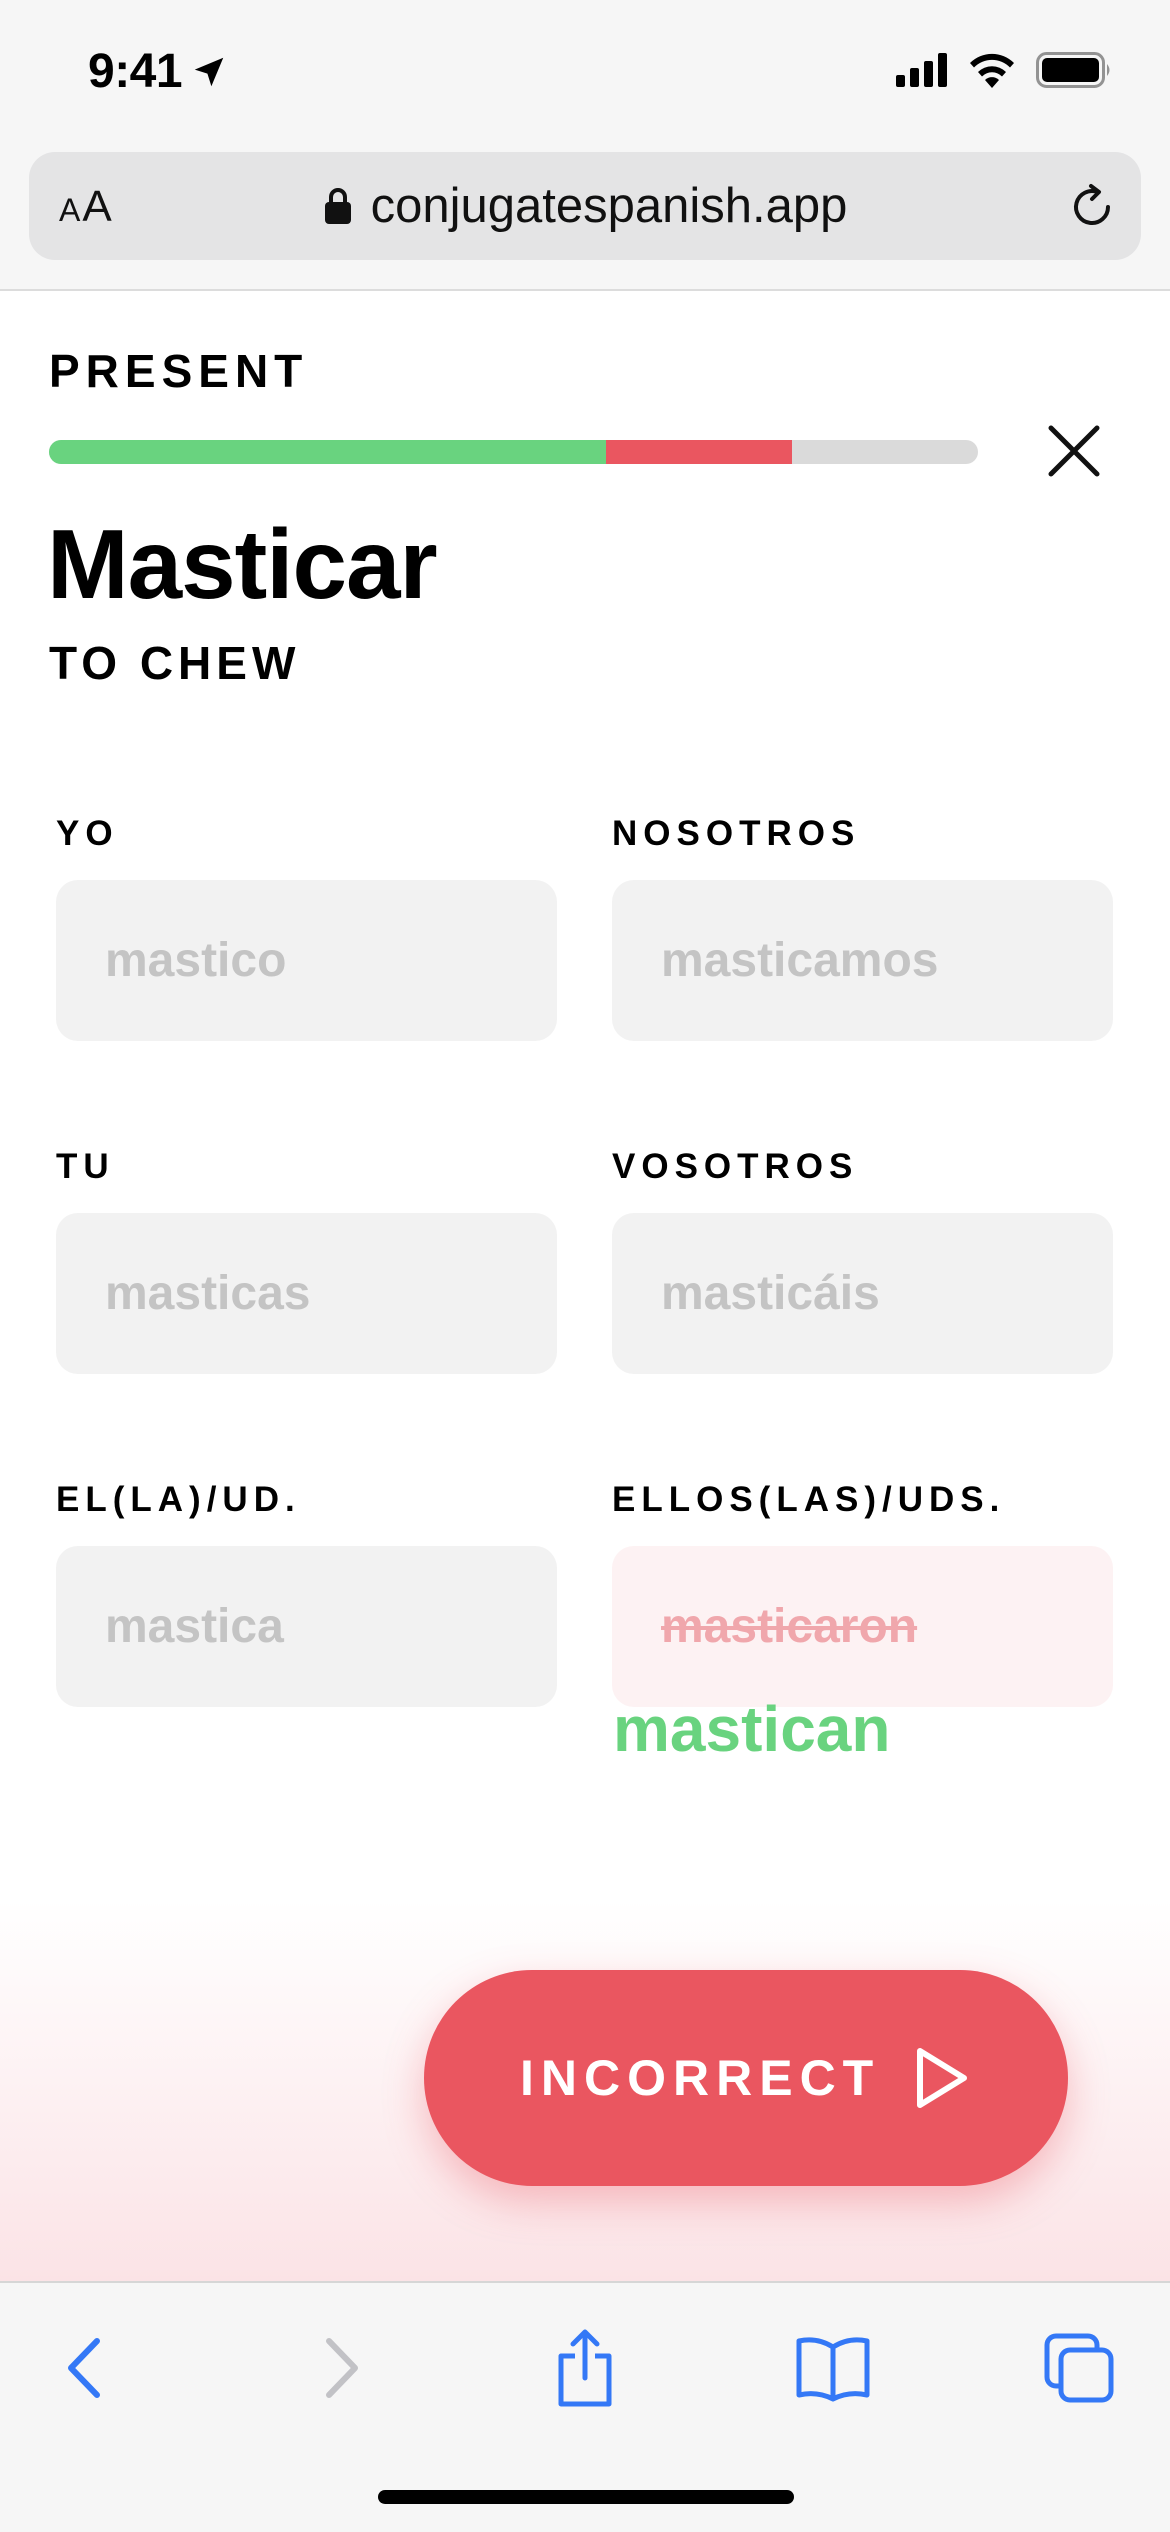 The width and height of the screenshot is (1170, 2532). Describe the element at coordinates (342, 2368) in the screenshot. I see `forward-icon` at that location.